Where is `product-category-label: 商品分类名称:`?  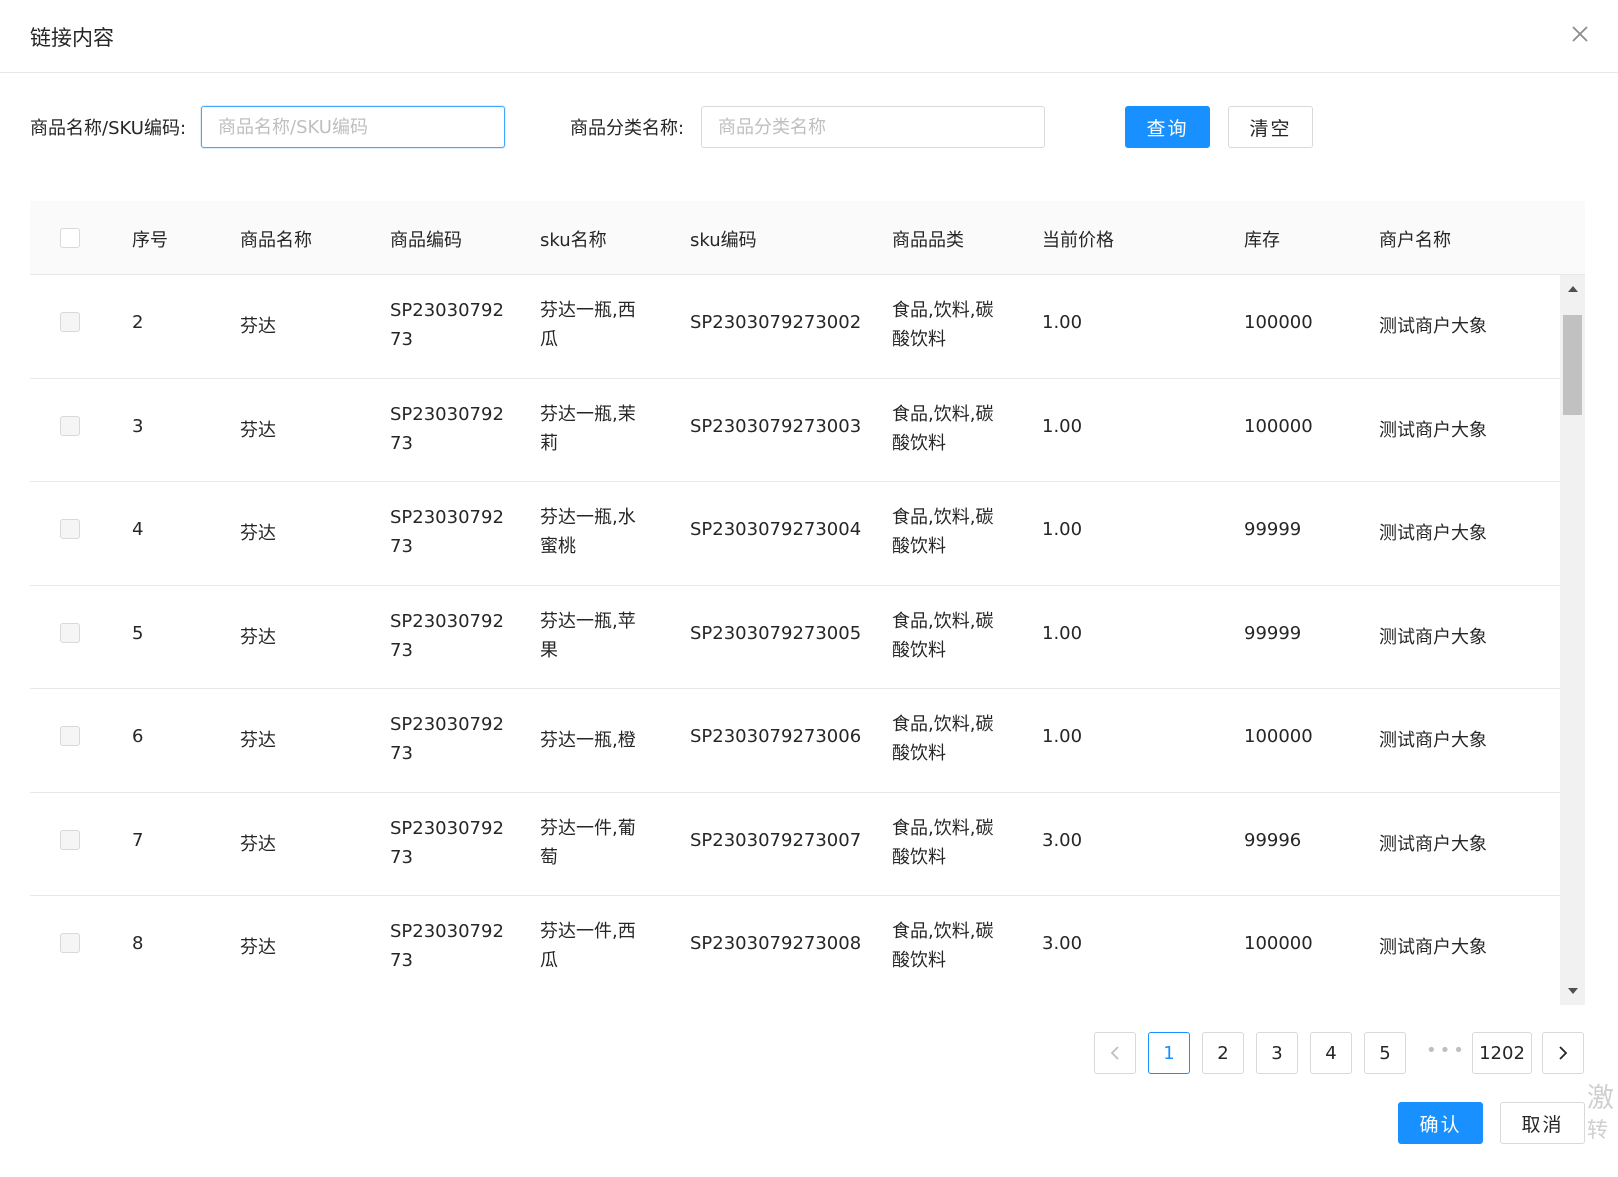
product-category-label: 商品分类名称: is located at coordinates (627, 128).